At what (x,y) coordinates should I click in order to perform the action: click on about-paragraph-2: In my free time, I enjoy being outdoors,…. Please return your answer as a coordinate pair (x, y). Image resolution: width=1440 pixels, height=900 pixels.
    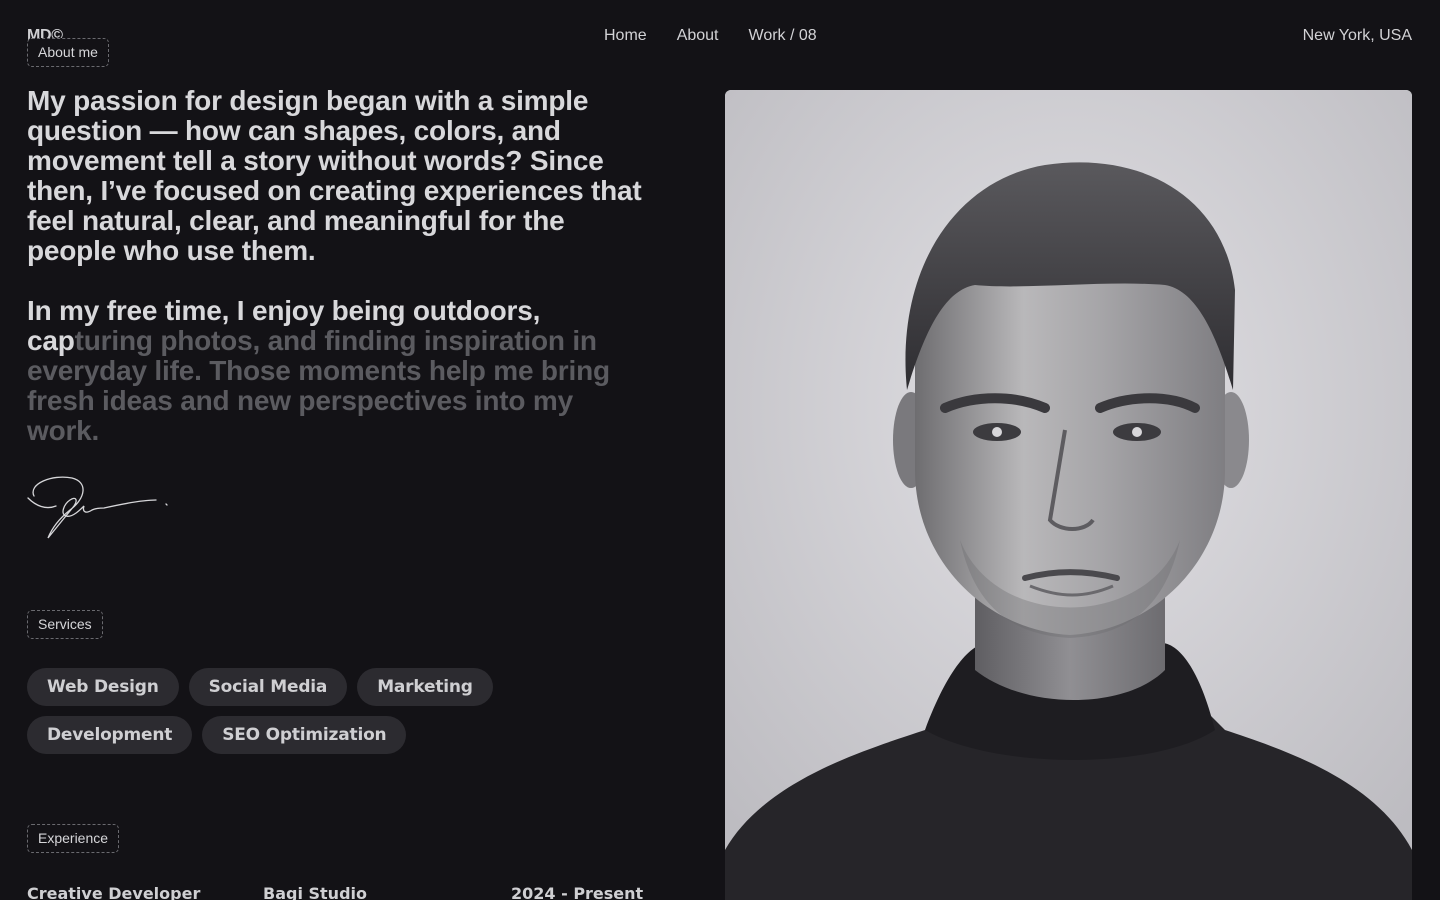
    Looking at the image, I should click on (337, 371).